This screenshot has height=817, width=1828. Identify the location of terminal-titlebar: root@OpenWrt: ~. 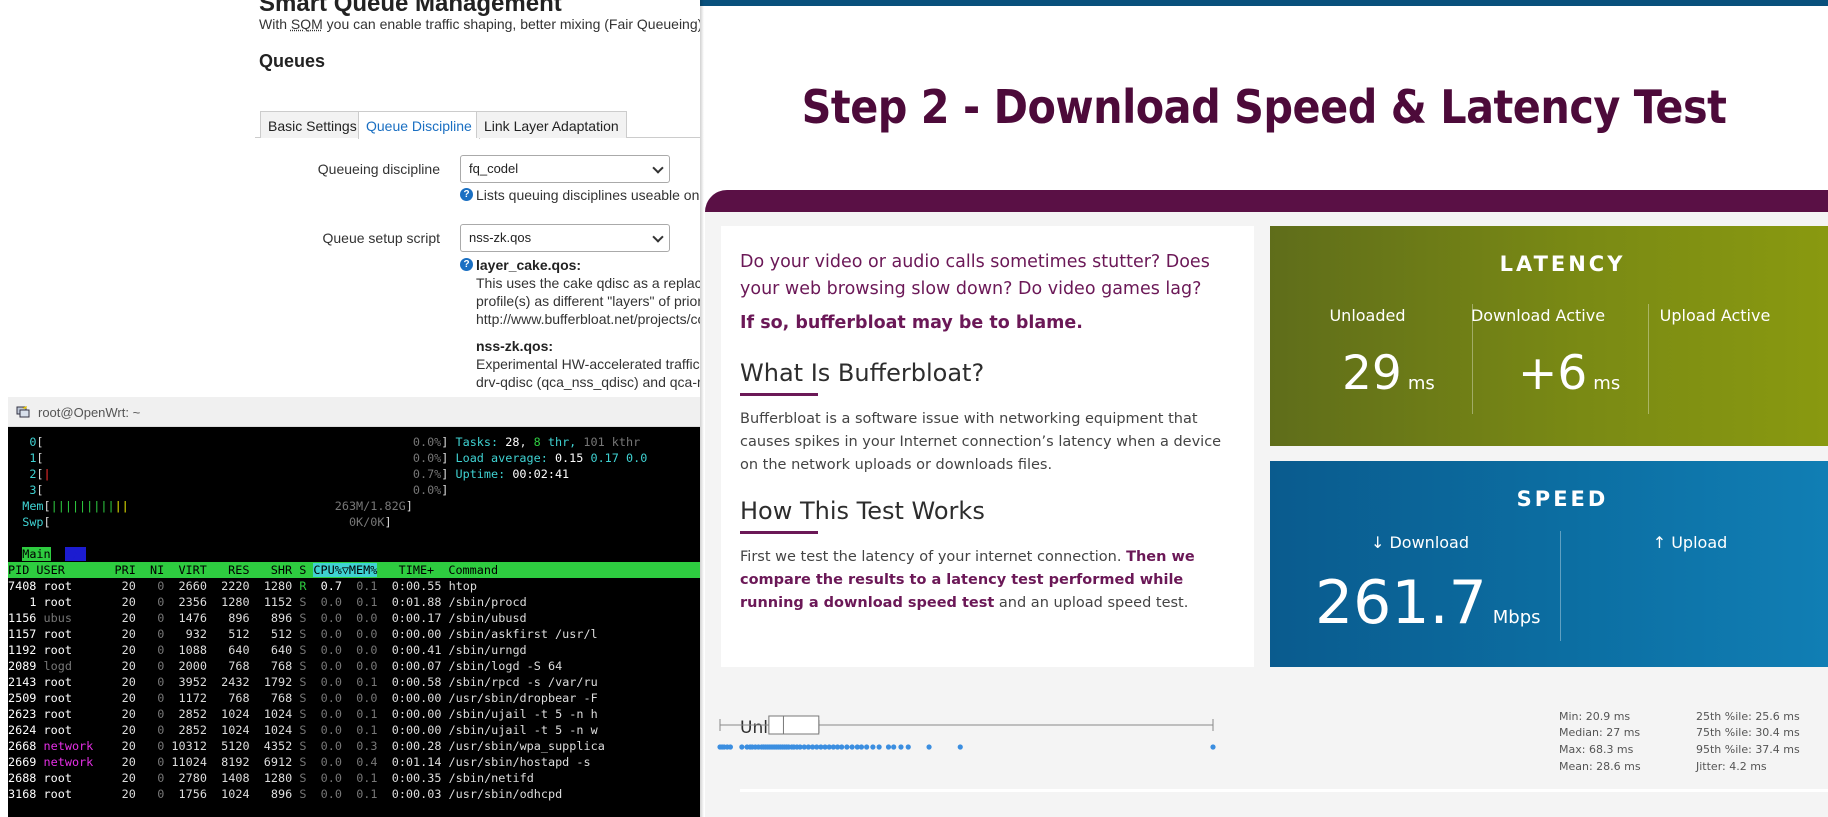
(354, 412).